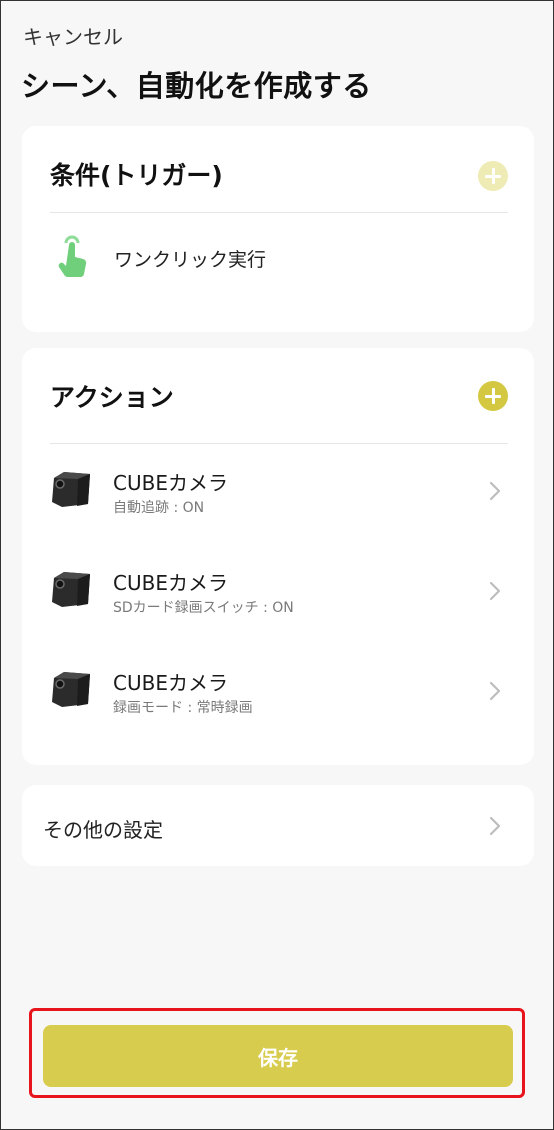 The height and width of the screenshot is (1130, 554). I want to click on conditions-header: 条件(トリガー), so click(279, 169).